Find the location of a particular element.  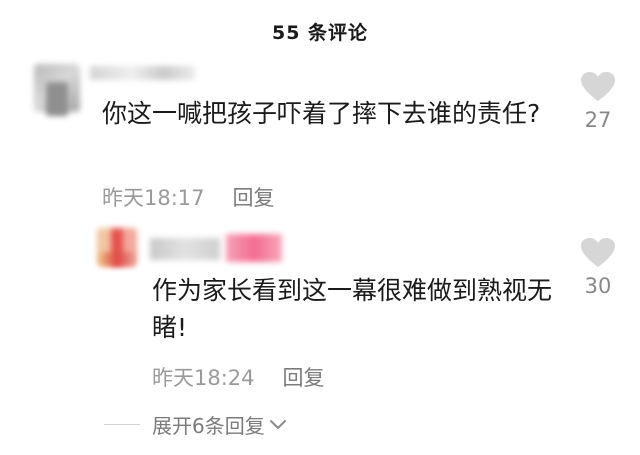

reply-like-count: 30 is located at coordinates (598, 286).